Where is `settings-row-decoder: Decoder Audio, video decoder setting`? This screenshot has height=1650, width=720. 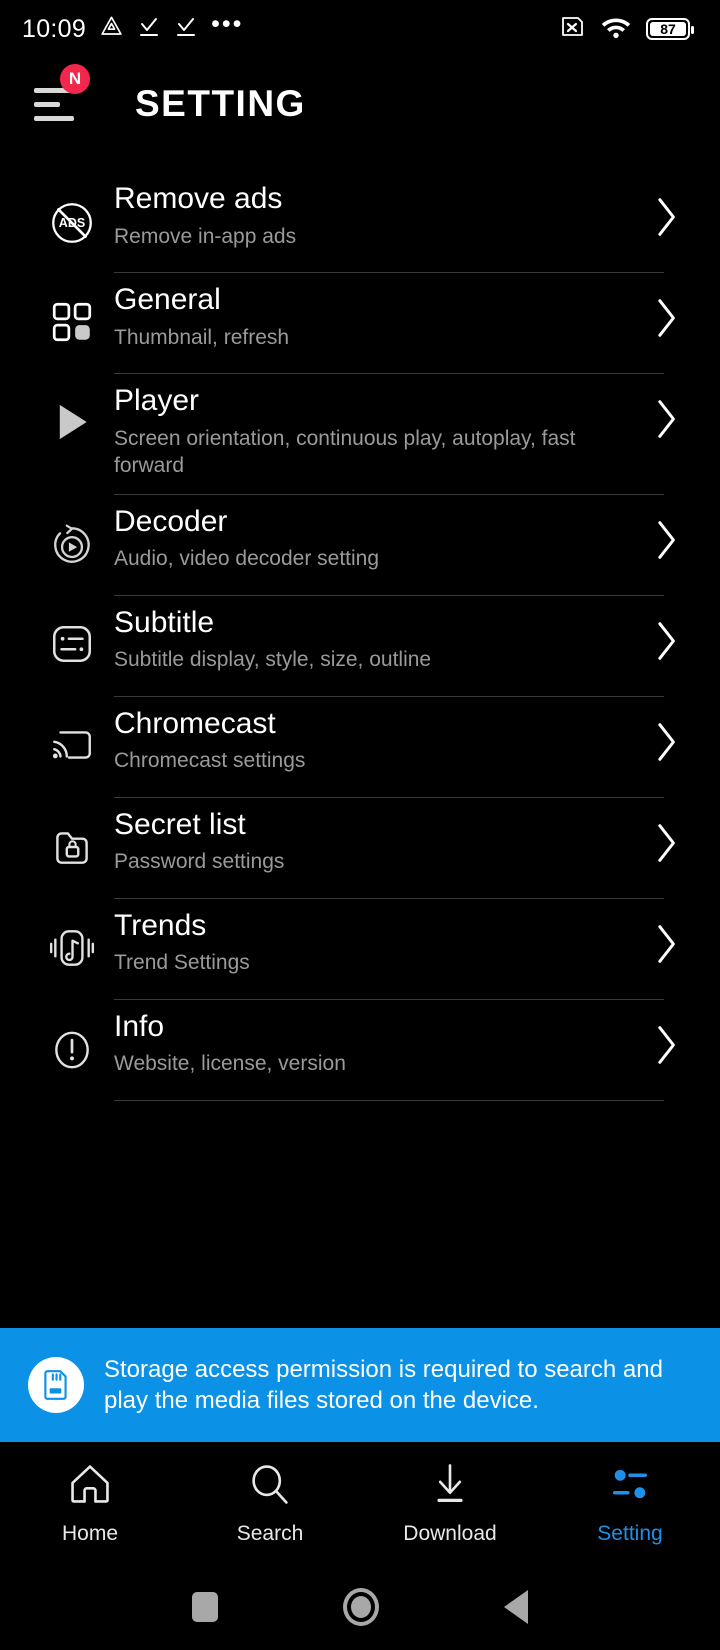 settings-row-decoder: Decoder Audio, video decoder setting is located at coordinates (360, 545).